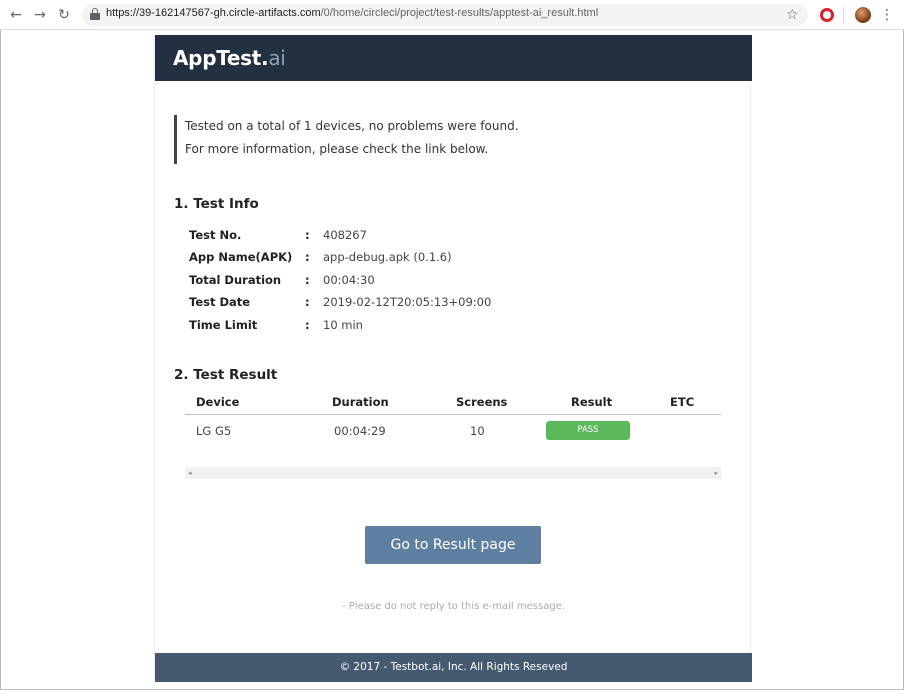  I want to click on info-key: Time Limit, so click(223, 325).